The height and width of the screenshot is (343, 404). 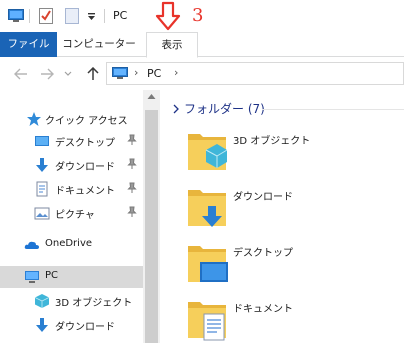 What do you see at coordinates (28, 44) in the screenshot?
I see `tab-file: ファイル` at bounding box center [28, 44].